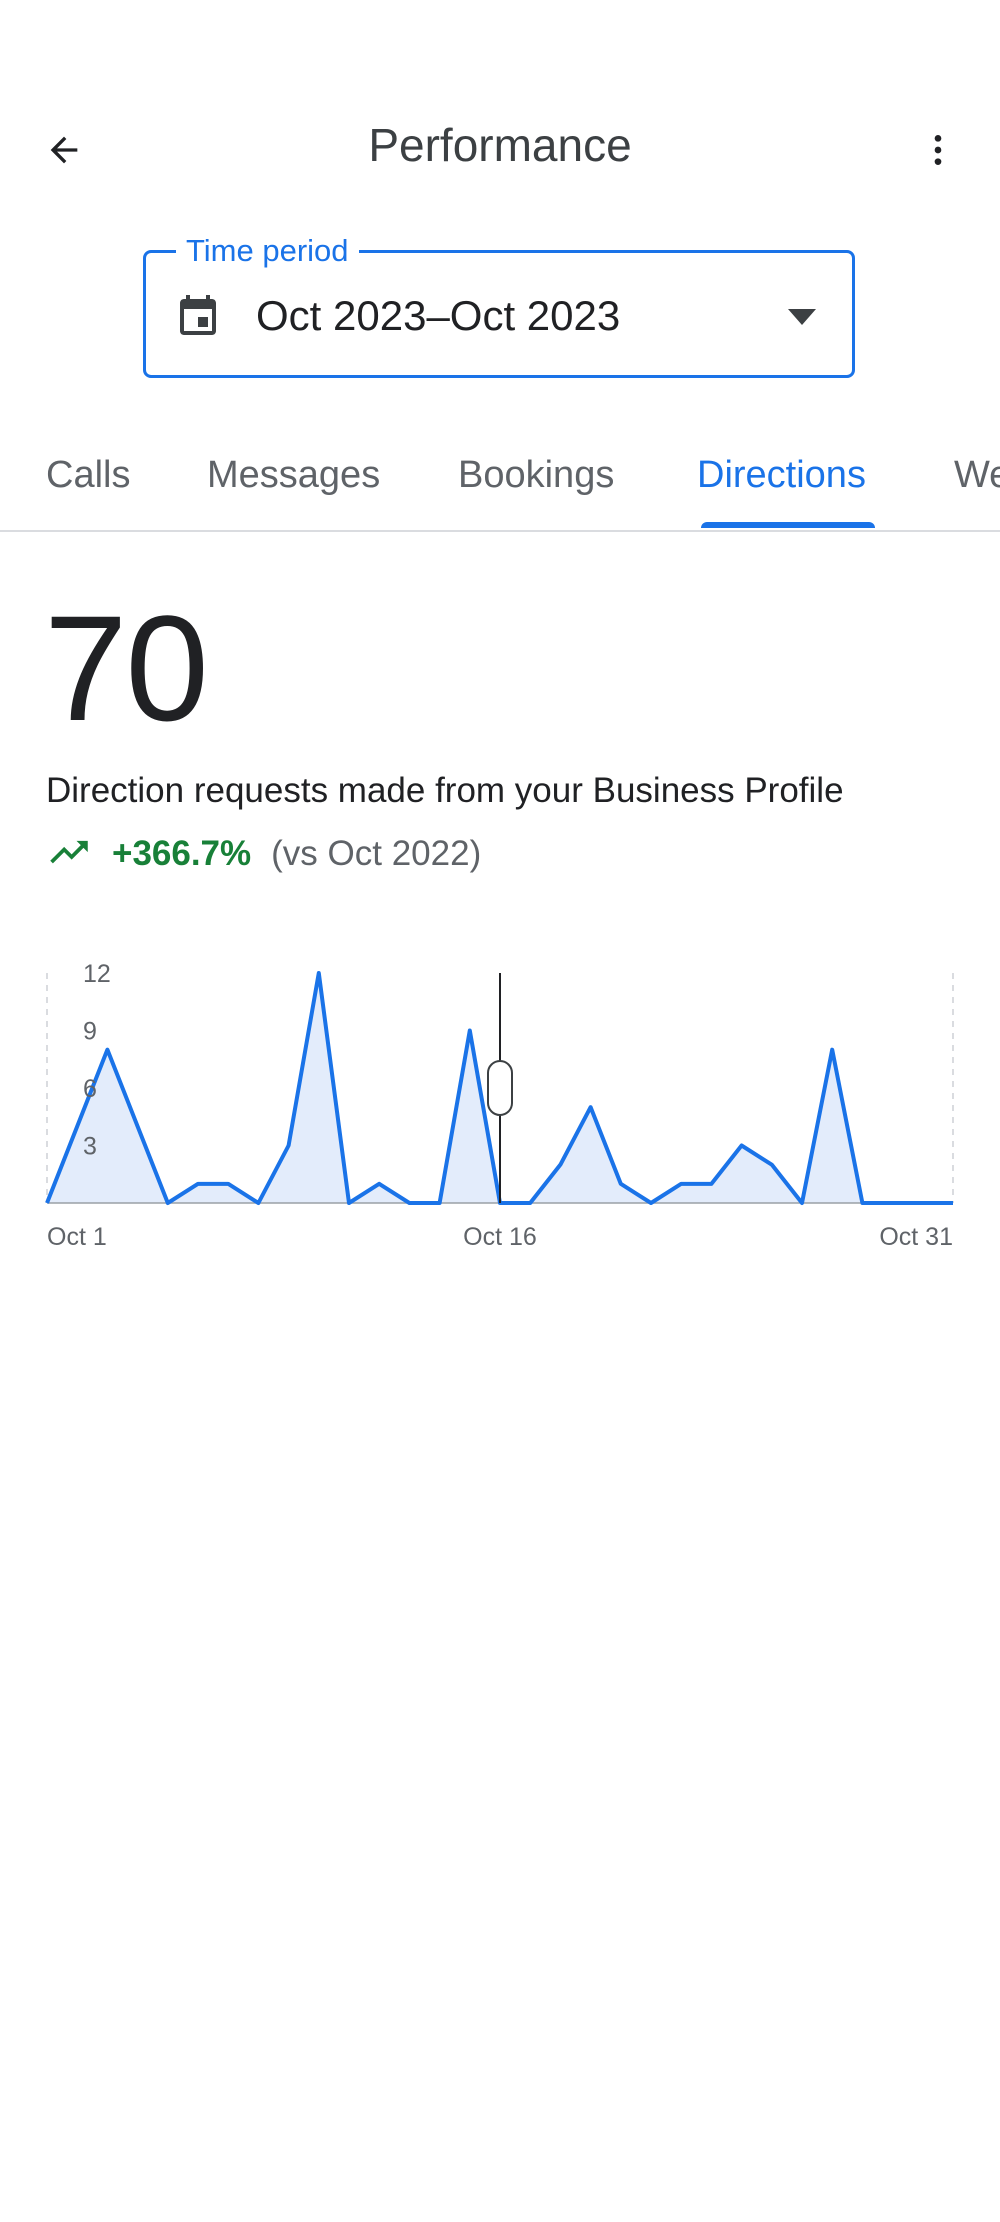 This screenshot has height=2222, width=1000. What do you see at coordinates (788, 525) in the screenshot?
I see `active-tab-indicator` at bounding box center [788, 525].